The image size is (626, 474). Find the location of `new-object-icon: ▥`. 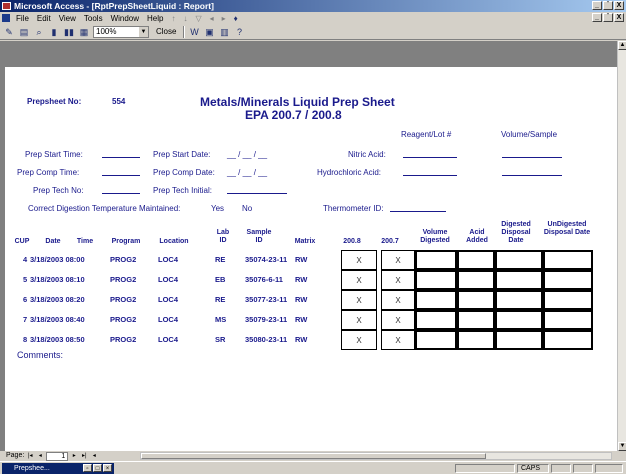

new-object-icon: ▥ is located at coordinates (224, 32).